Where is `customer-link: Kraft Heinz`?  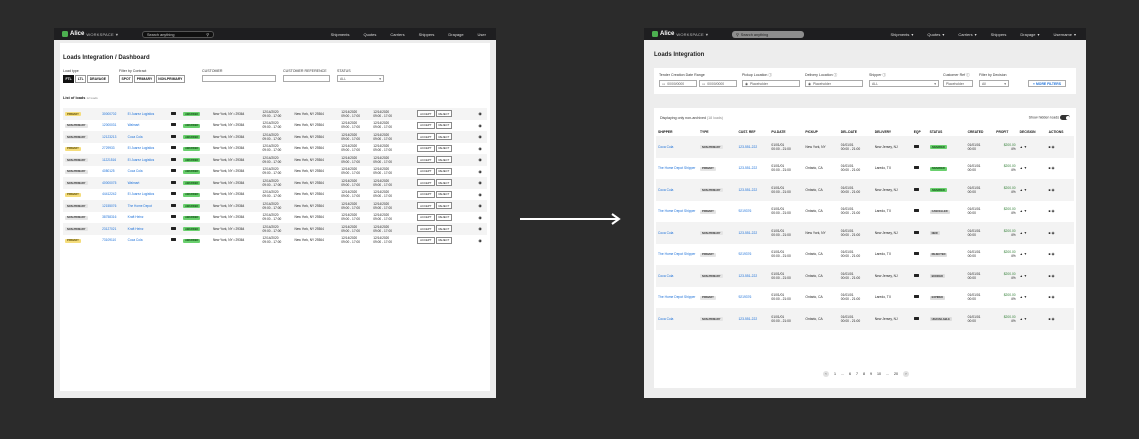
customer-link: Kraft Heinz is located at coordinates (136, 217).